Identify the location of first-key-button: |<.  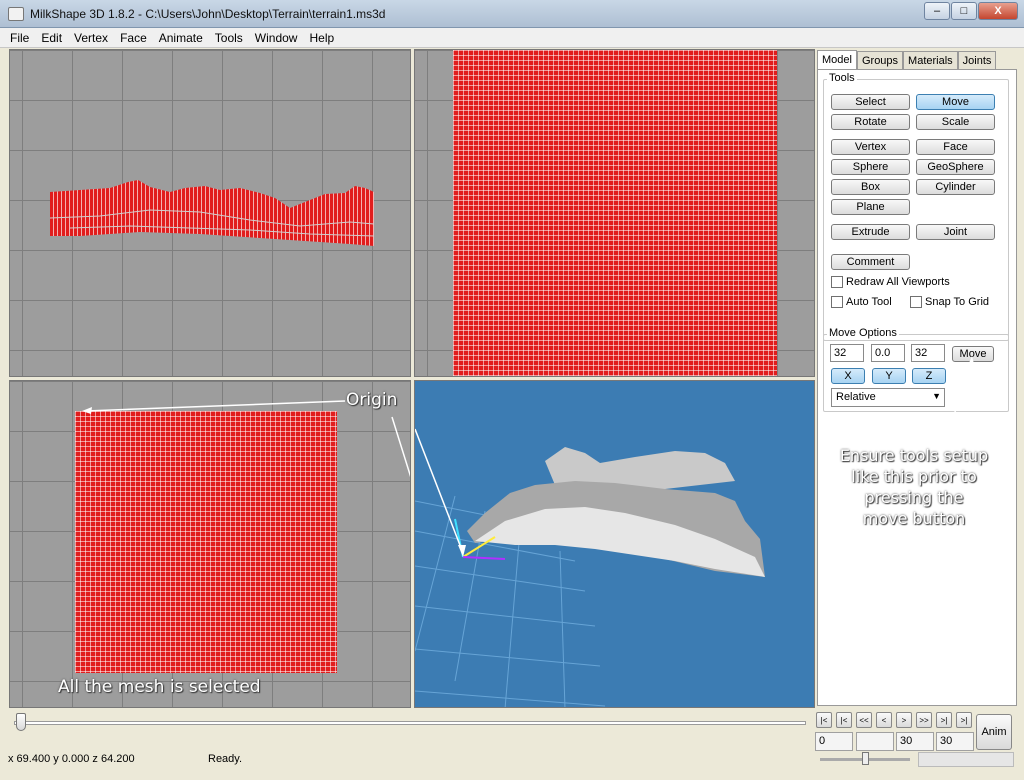
(844, 720).